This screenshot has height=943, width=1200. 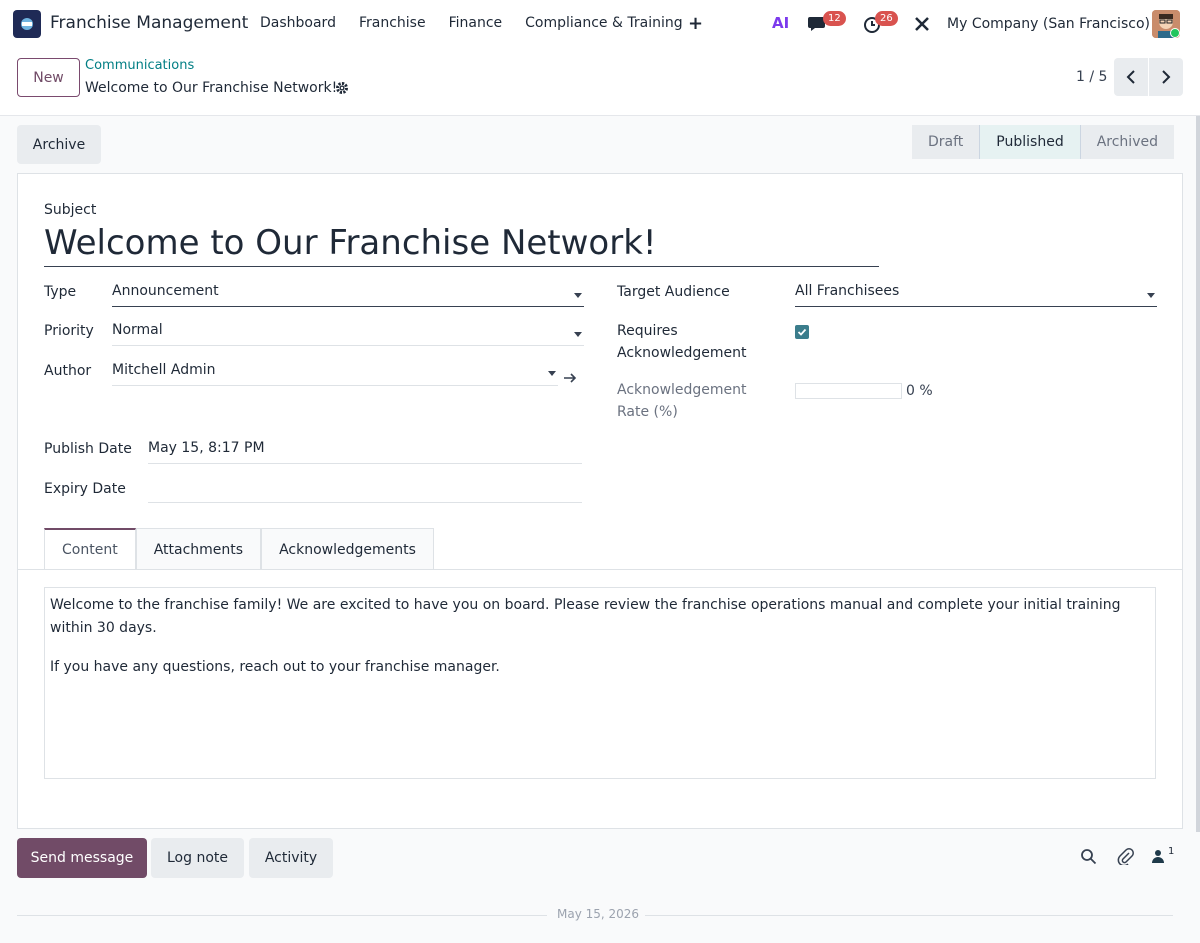 I want to click on internal-link-arrow-icon, so click(x=570, y=380).